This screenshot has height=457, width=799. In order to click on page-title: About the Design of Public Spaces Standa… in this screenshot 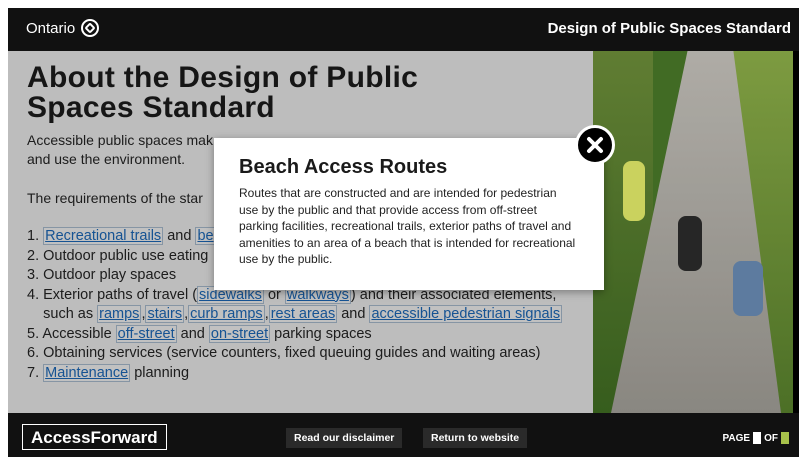, I will do `click(223, 92)`.